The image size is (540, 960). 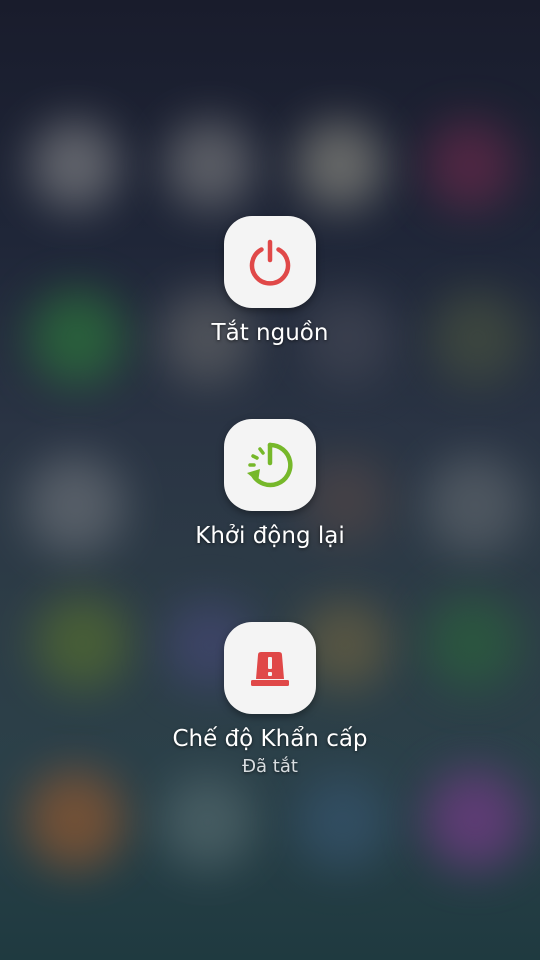 I want to click on restart-icon, so click(x=270, y=465).